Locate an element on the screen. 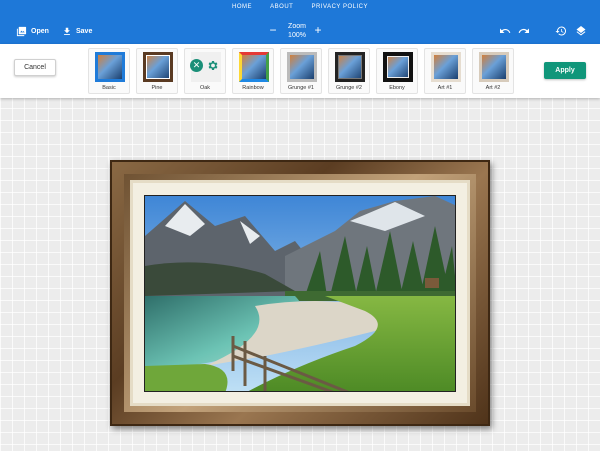 Image resolution: width=600 pixels, height=451 pixels. open-label: Open is located at coordinates (40, 31).